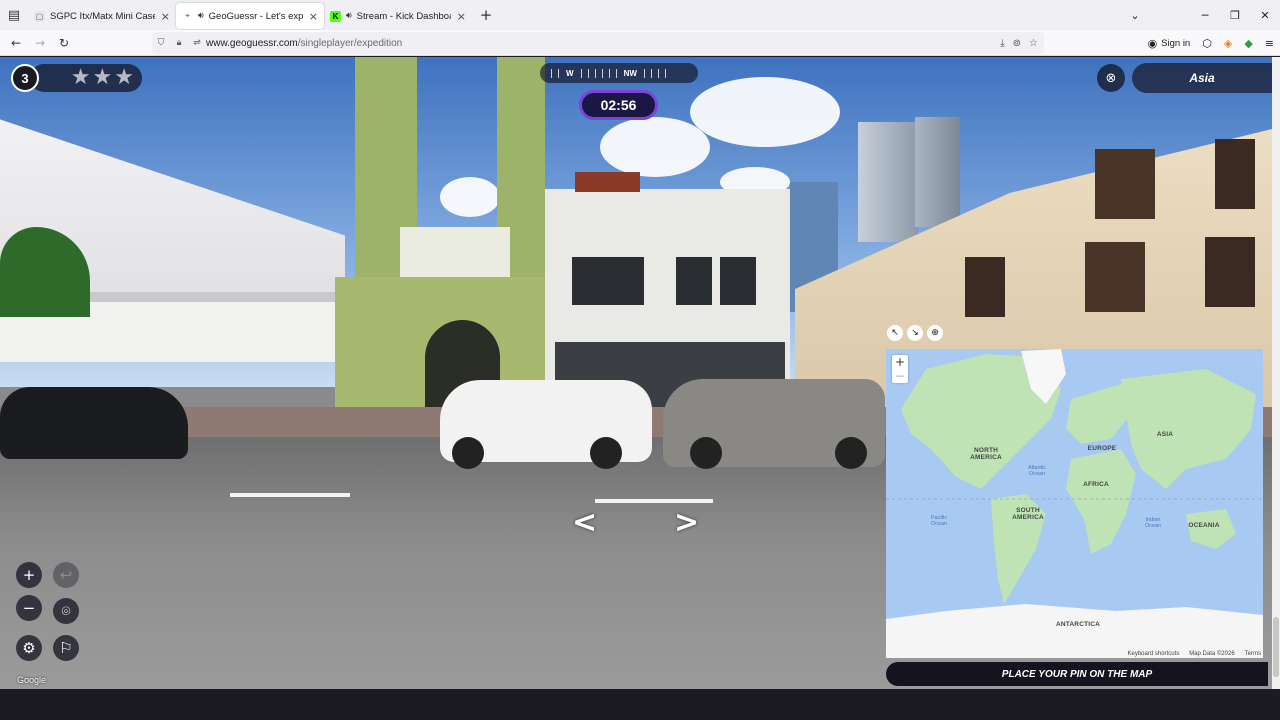  What do you see at coordinates (1078, 624) in the screenshot?
I see `continent-label: ANTARCTICA` at bounding box center [1078, 624].